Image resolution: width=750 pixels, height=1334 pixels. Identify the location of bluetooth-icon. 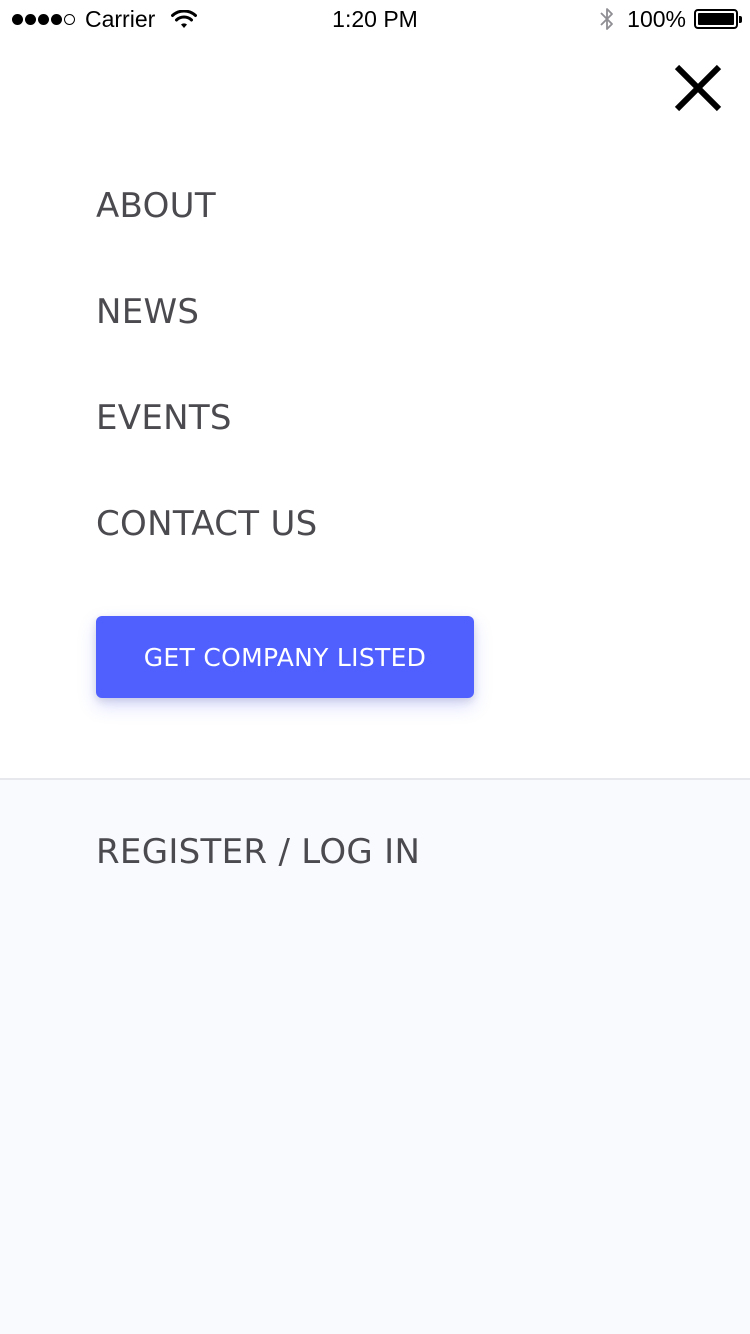
(607, 19).